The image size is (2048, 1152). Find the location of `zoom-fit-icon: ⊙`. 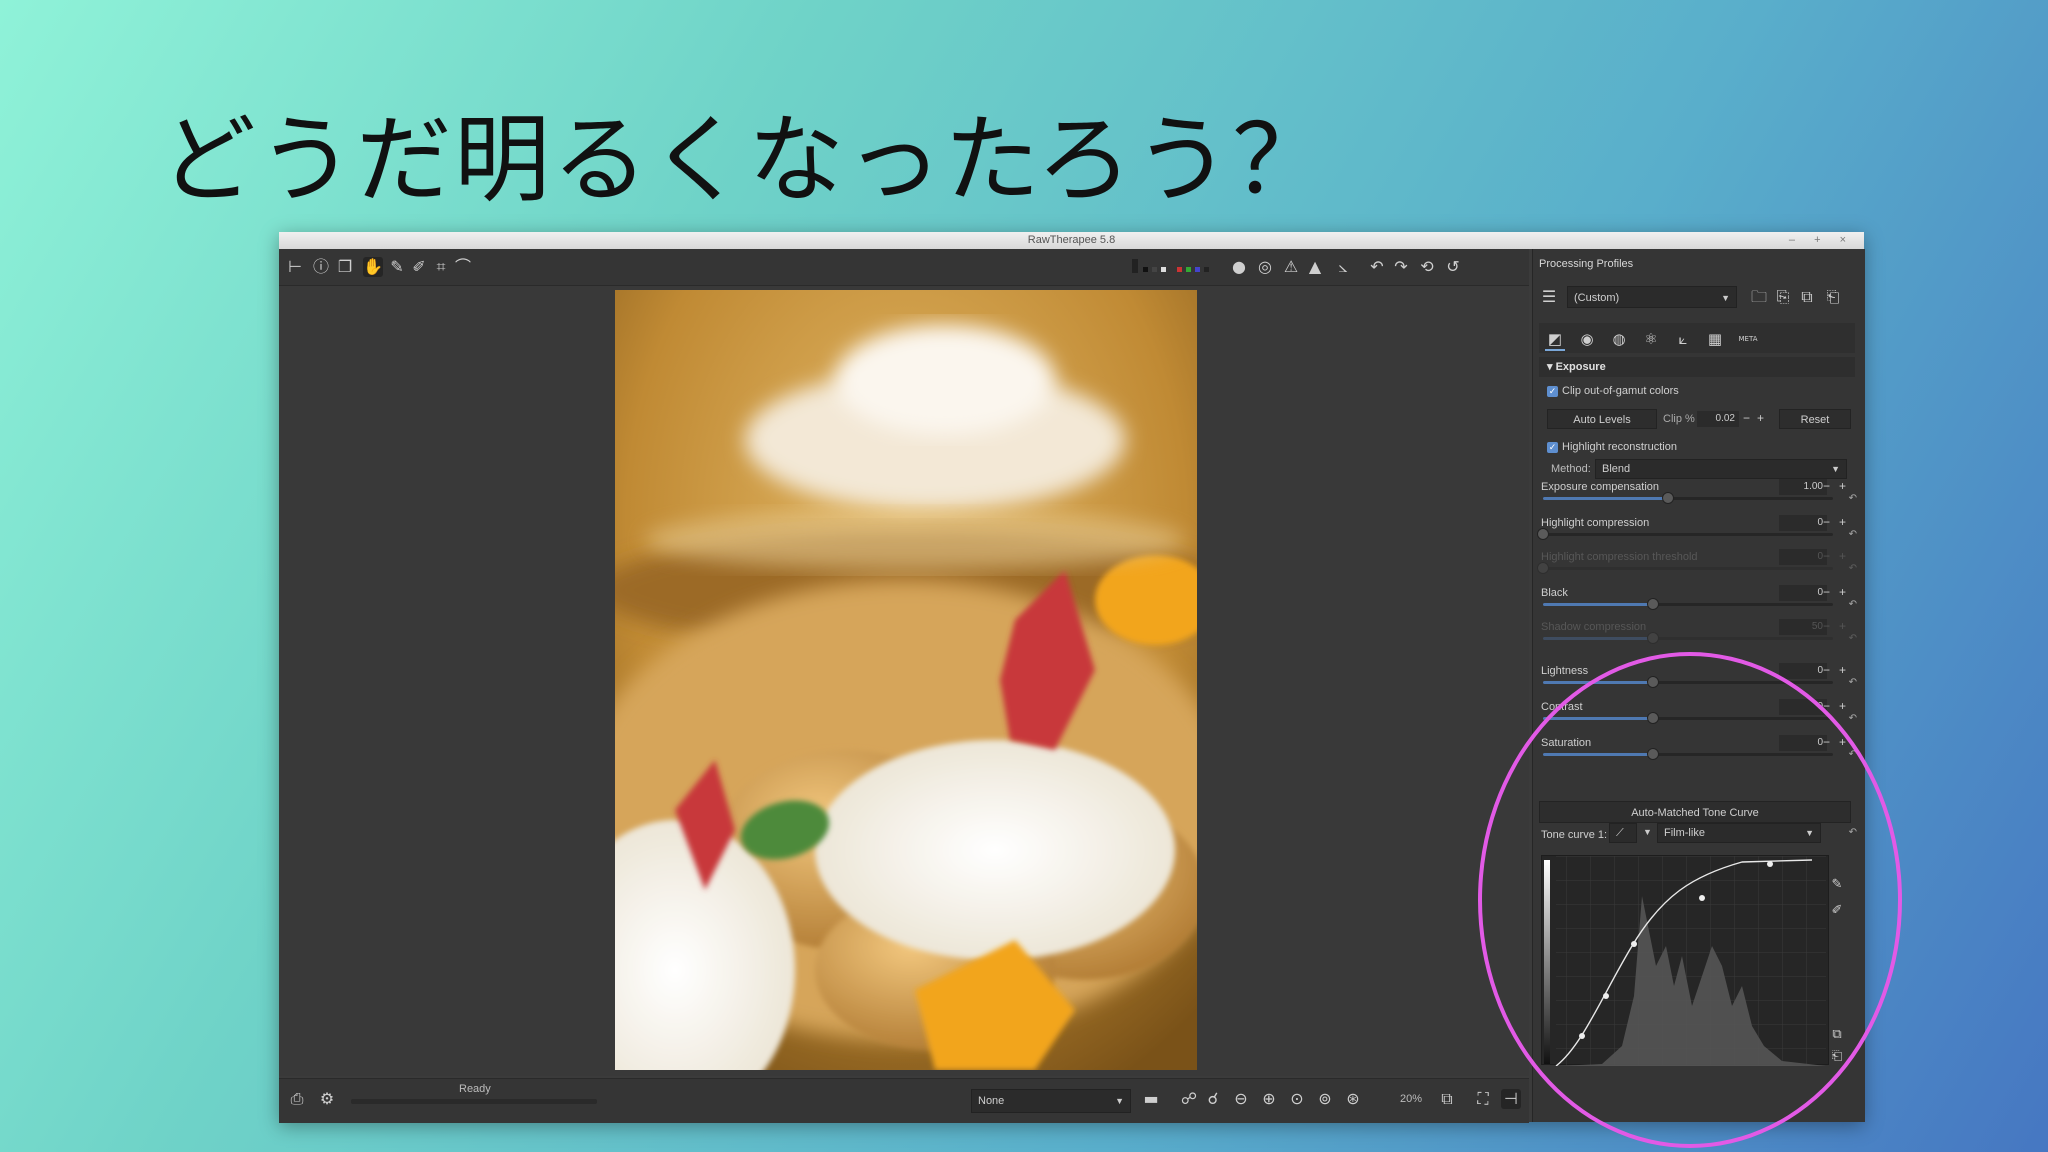

zoom-fit-icon: ⊙ is located at coordinates (1297, 1099).